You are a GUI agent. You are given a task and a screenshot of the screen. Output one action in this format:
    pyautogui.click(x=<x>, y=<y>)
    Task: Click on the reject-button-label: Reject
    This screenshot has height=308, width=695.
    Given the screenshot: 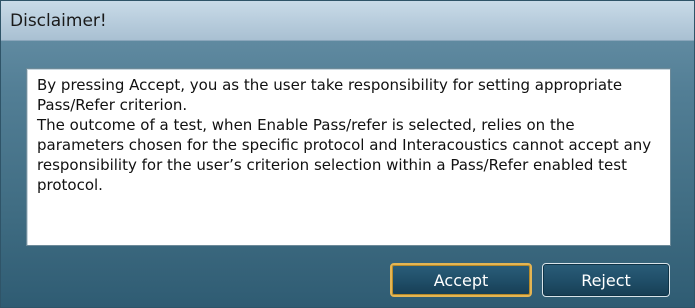 What is the action you would take?
    pyautogui.click(x=606, y=280)
    